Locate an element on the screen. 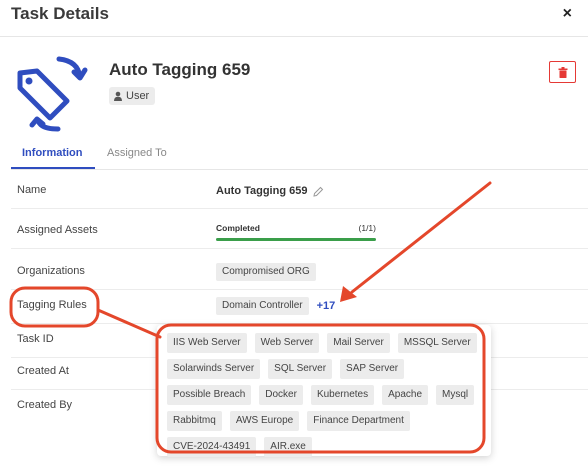 The image size is (588, 469). created-at-label: Created At is located at coordinates (43, 371).